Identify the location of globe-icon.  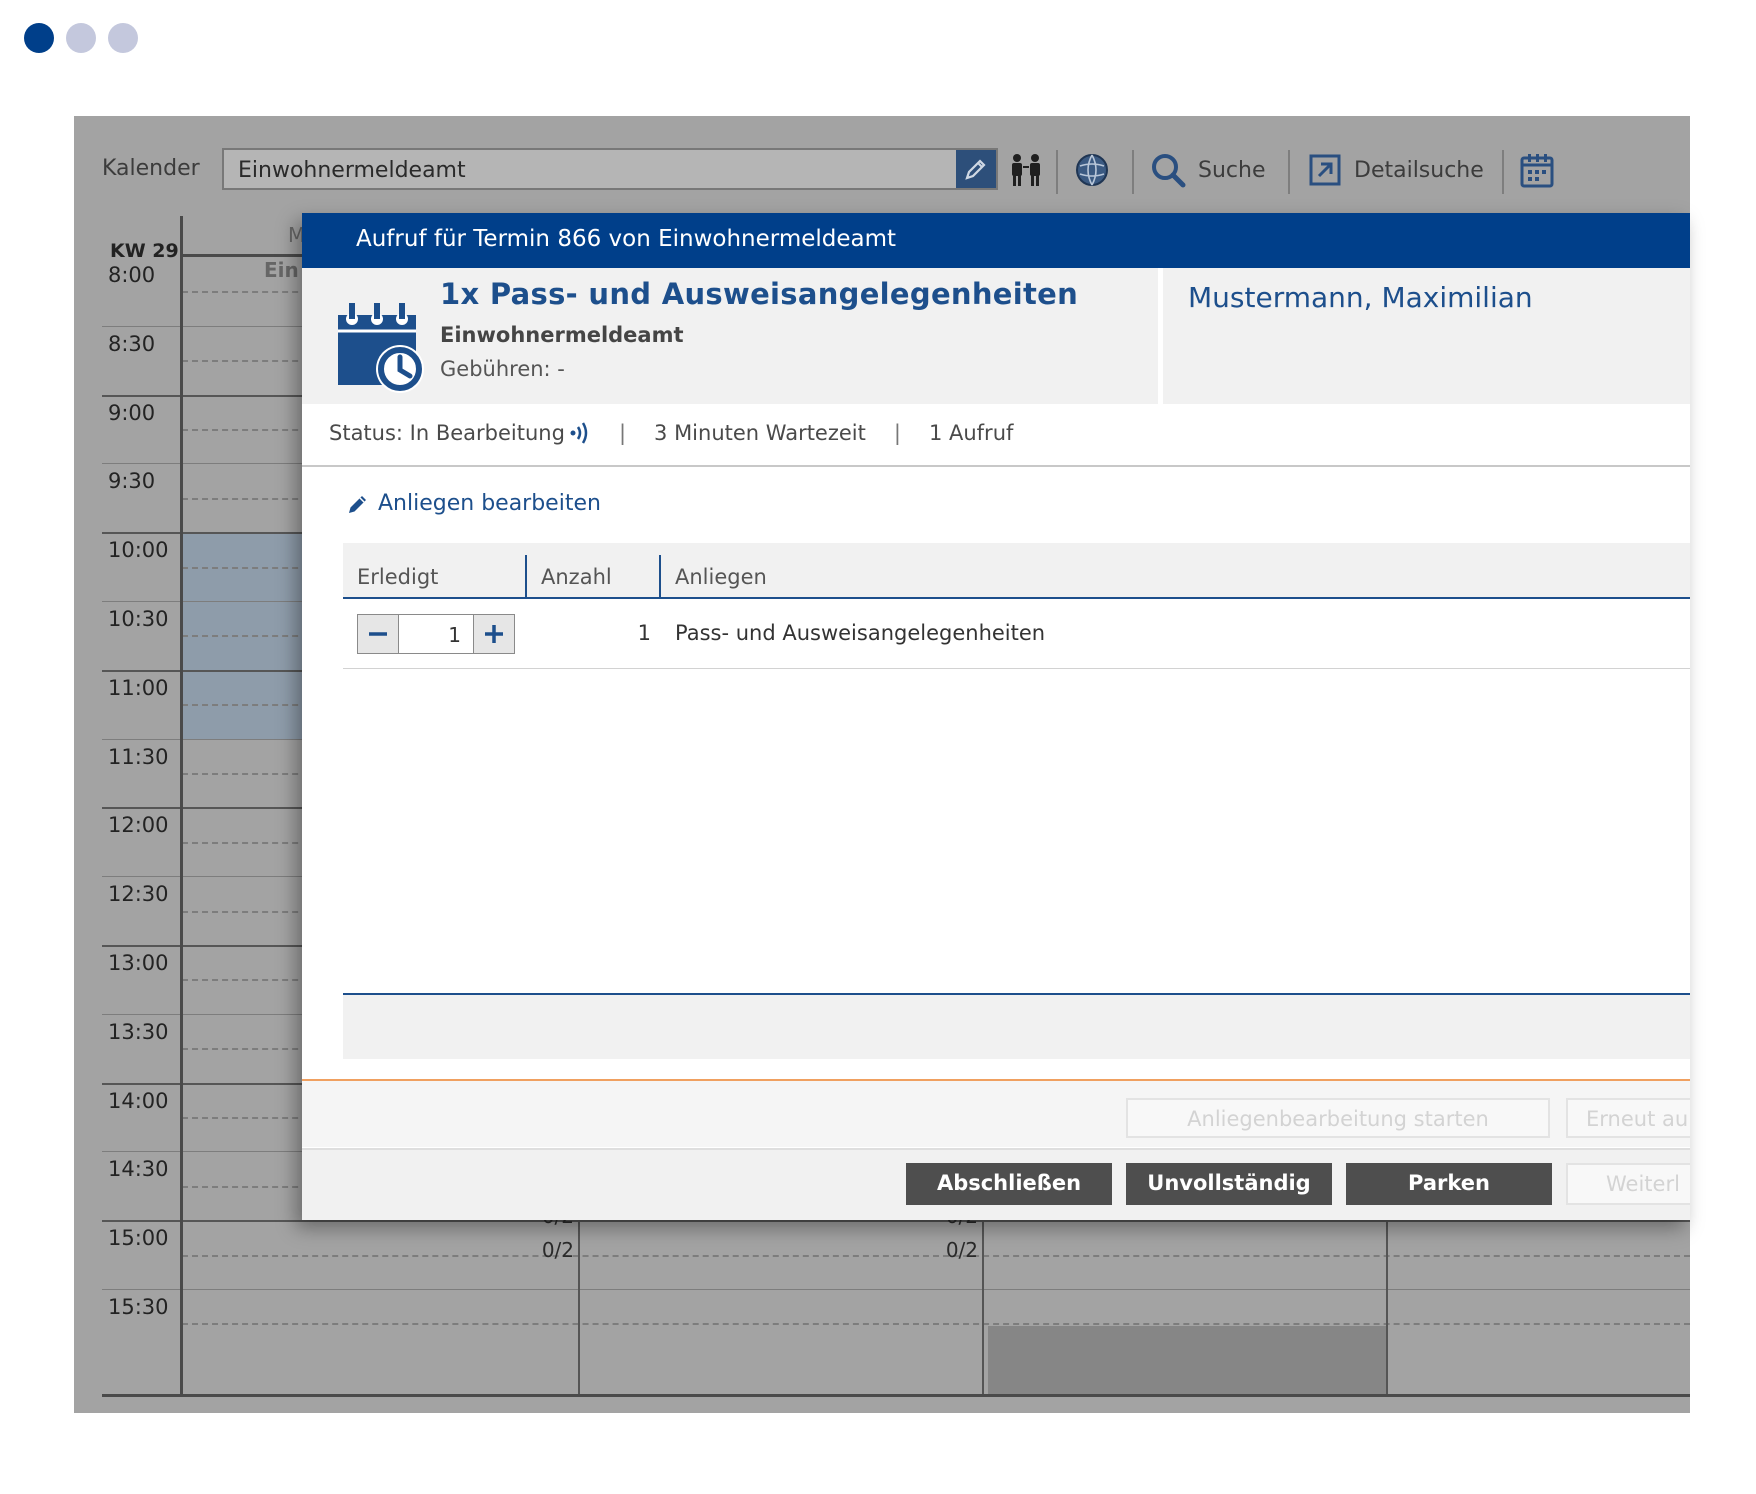
(1092, 170).